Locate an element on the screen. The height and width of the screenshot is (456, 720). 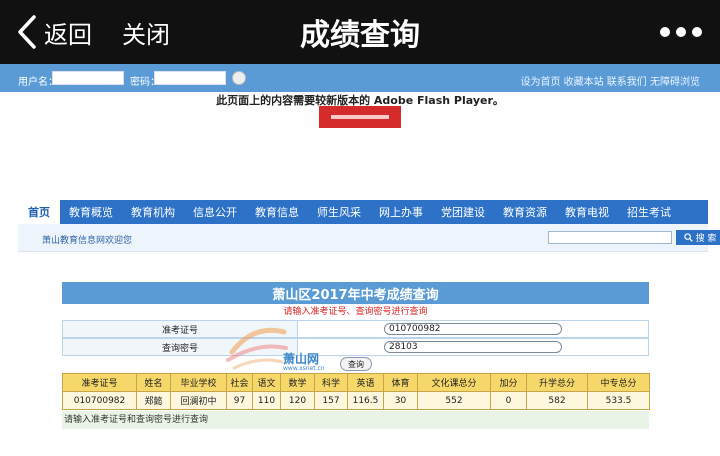
nav-item-news: 教育信息 is located at coordinates (277, 212).